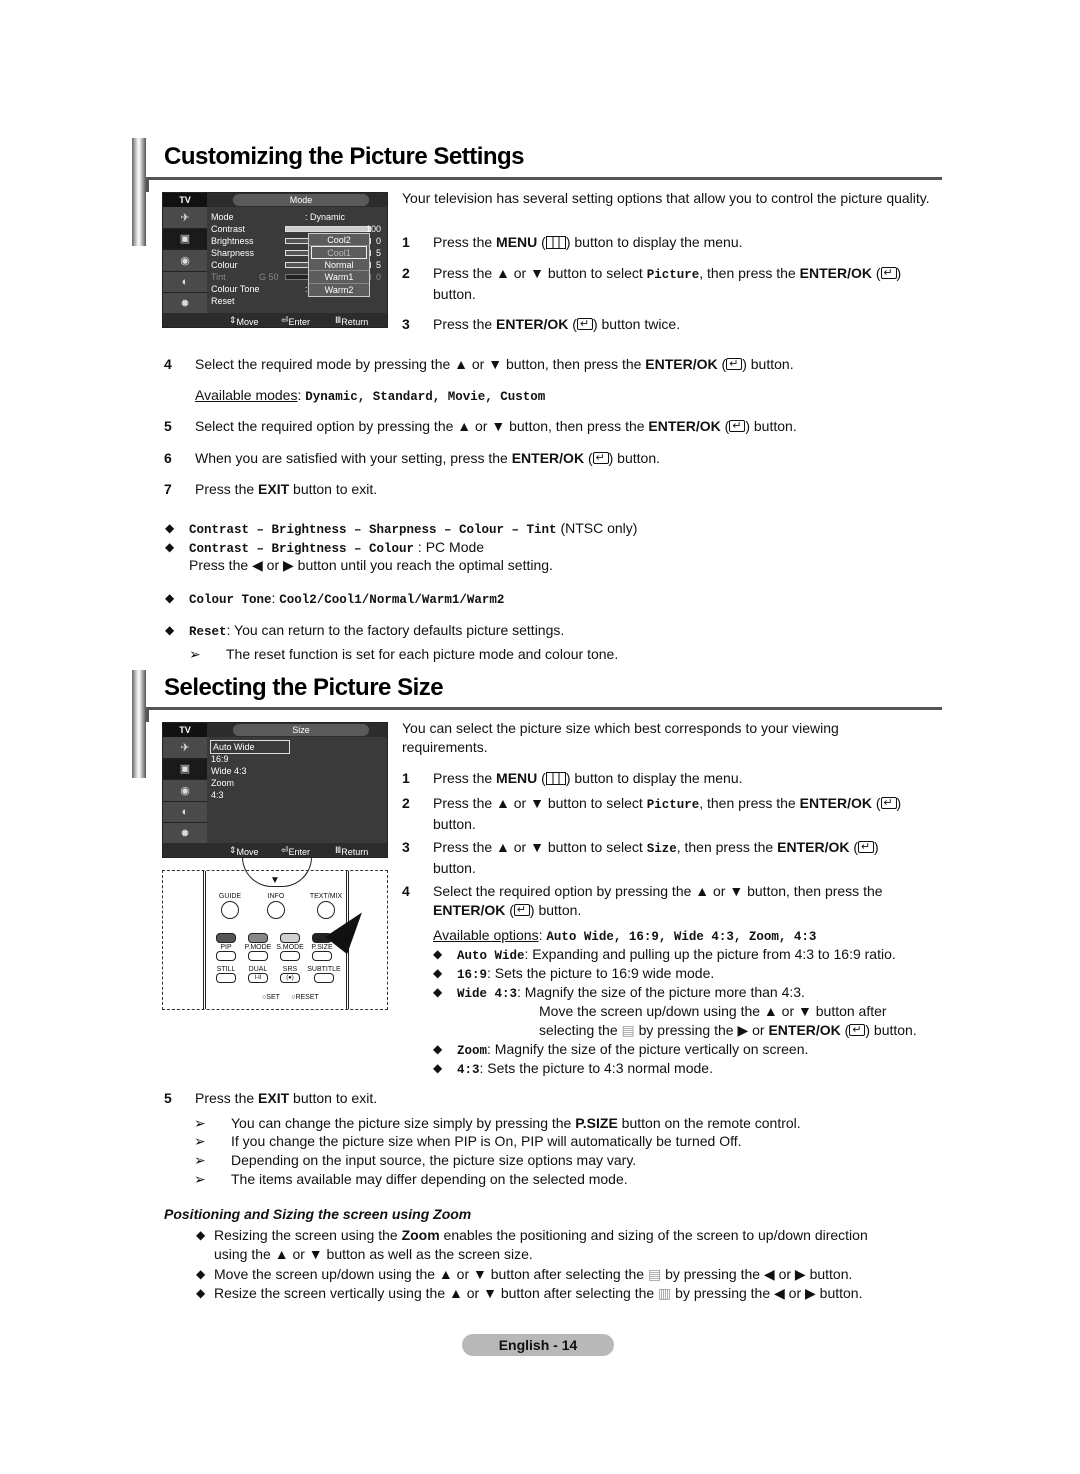  Describe the element at coordinates (538, 1345) in the screenshot. I see `page-number-badge: English - 14` at that location.